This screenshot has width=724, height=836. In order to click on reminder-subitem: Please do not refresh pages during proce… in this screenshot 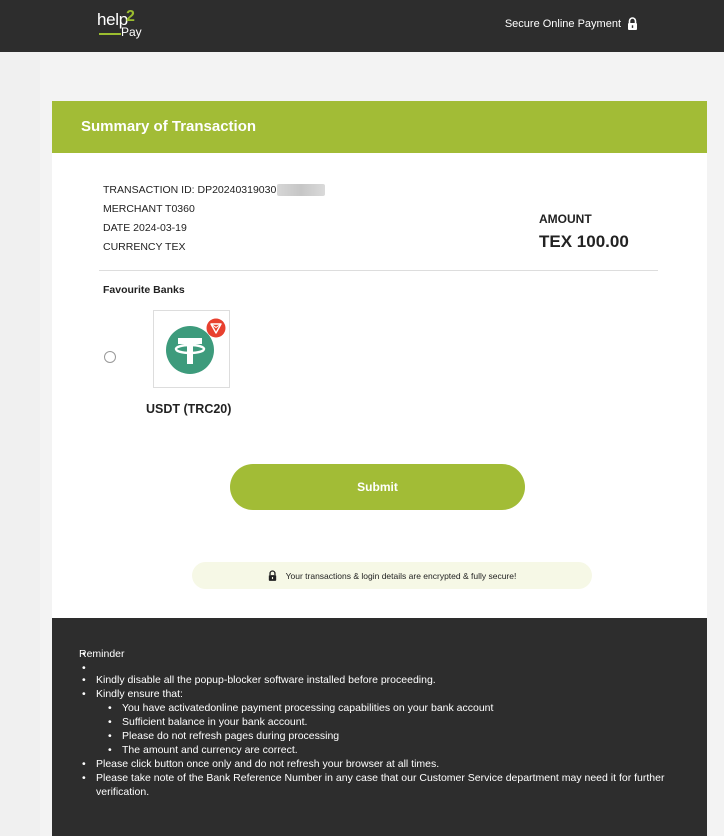, I will do `click(399, 736)`.